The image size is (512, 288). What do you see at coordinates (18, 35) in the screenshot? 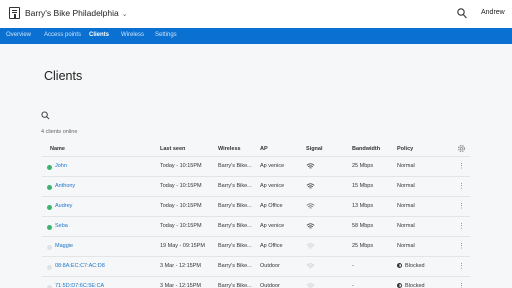
I see `tab-overview: Overview` at bounding box center [18, 35].